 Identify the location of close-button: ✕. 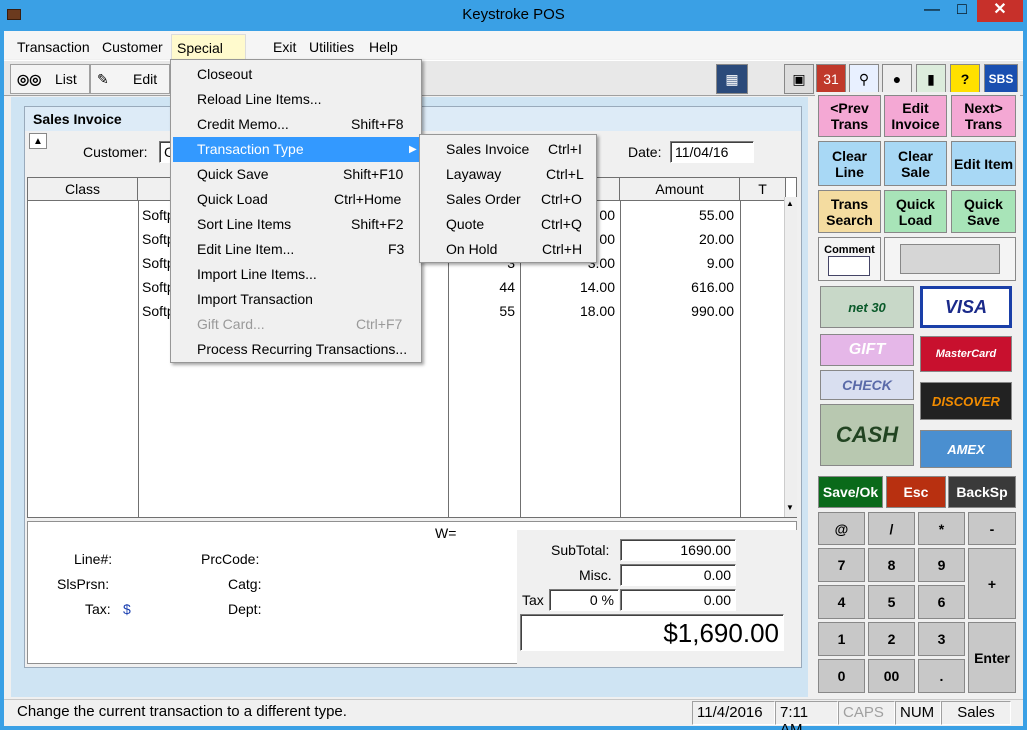
(1000, 11).